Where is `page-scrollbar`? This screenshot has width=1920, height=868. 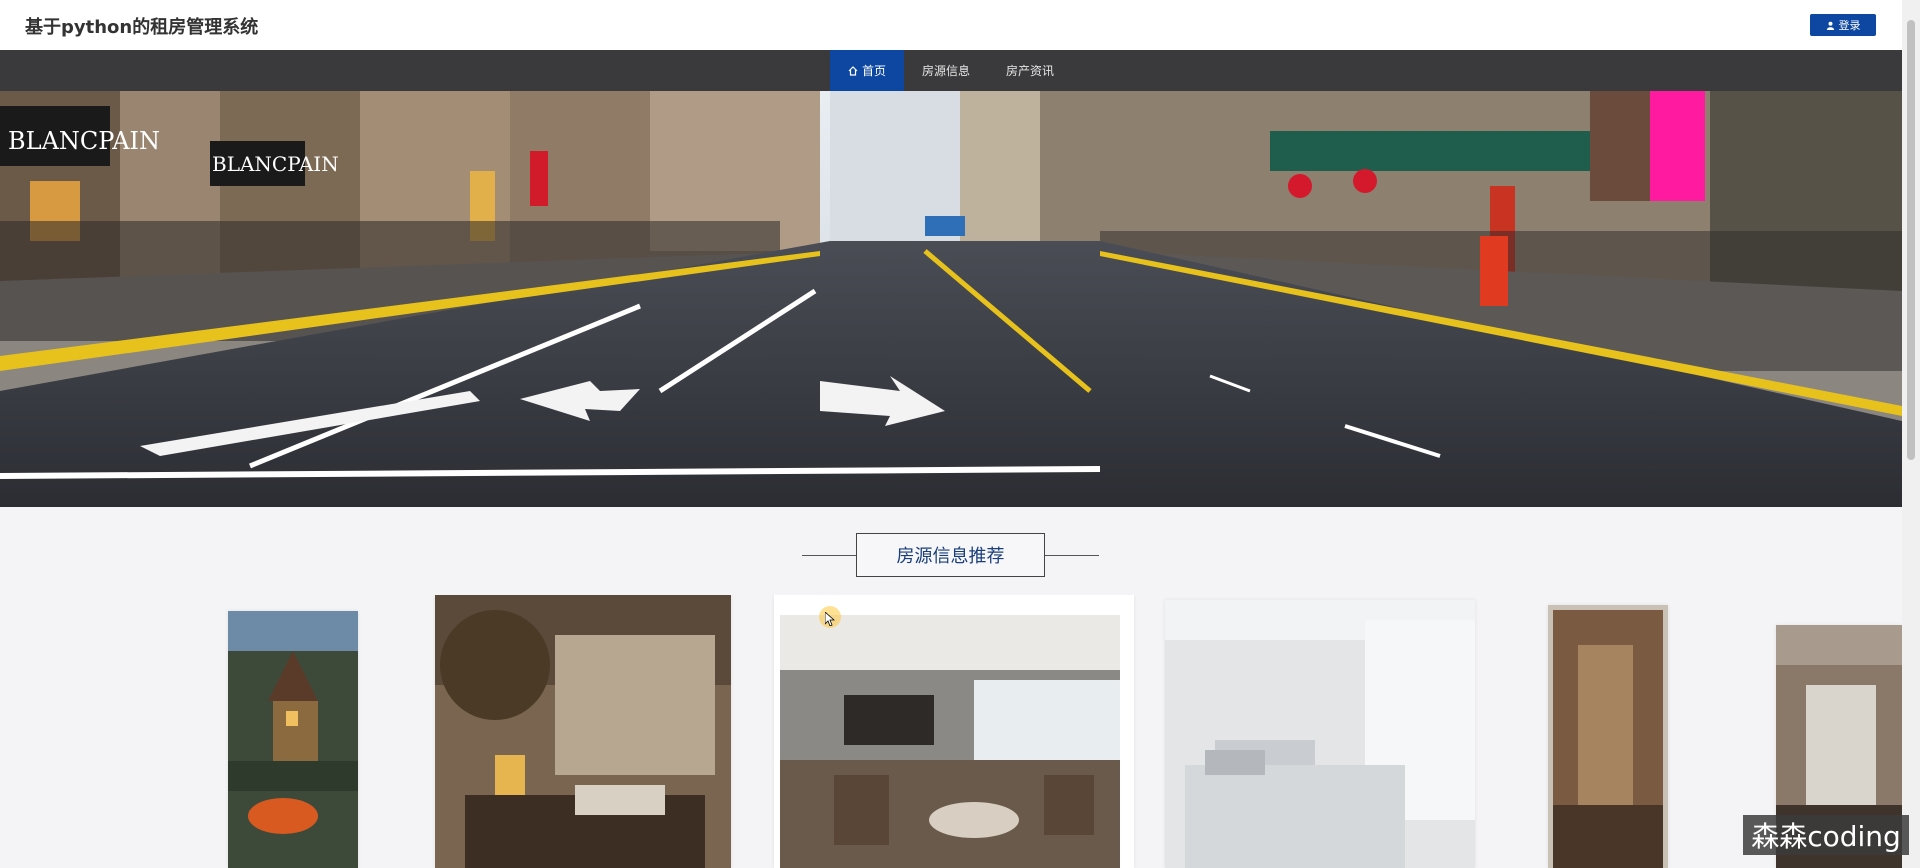
page-scrollbar is located at coordinates (1911, 434).